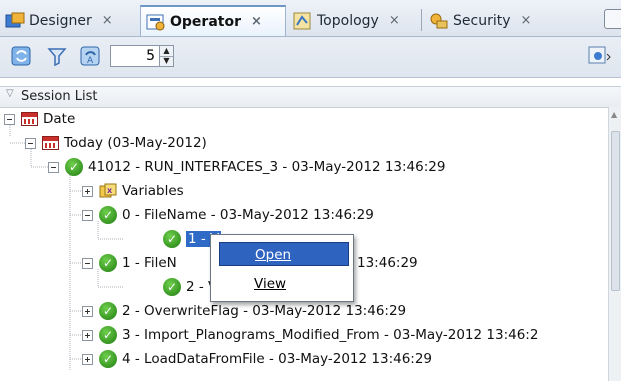 Image resolution: width=621 pixels, height=381 pixels. What do you see at coordinates (166, 61) in the screenshot?
I see `chevron-down-icon: ▼` at bounding box center [166, 61].